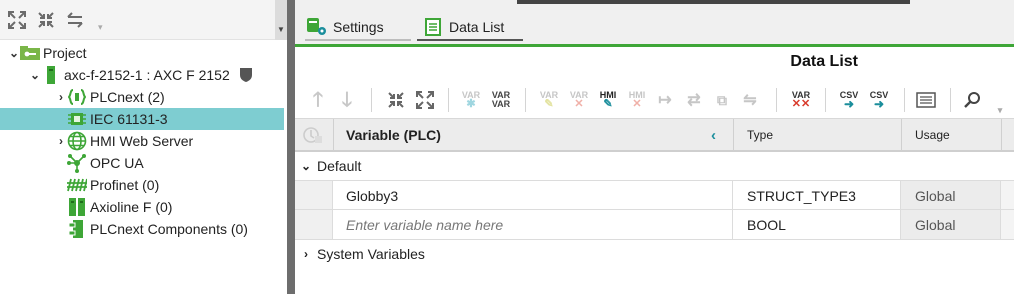 This screenshot has width=1014, height=294. I want to click on variable-name-cell: Globby3, so click(533, 195).